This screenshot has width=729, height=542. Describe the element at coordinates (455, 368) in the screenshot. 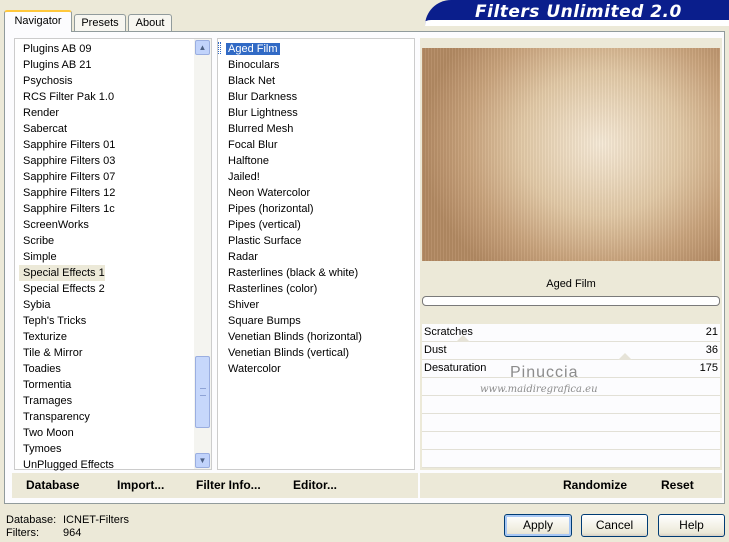

I see `param-name: Desaturation` at that location.